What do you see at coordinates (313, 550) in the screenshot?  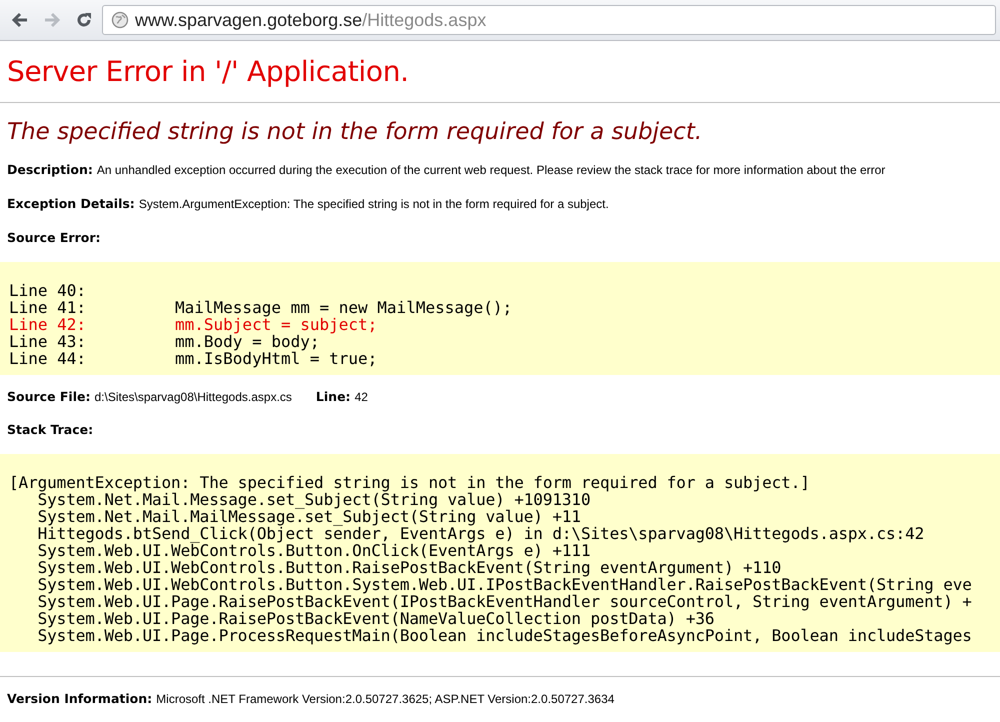 I see `stack-trace-line: System.Web.UI.WebControls.Button.OnClick(EventArgs e) +111` at bounding box center [313, 550].